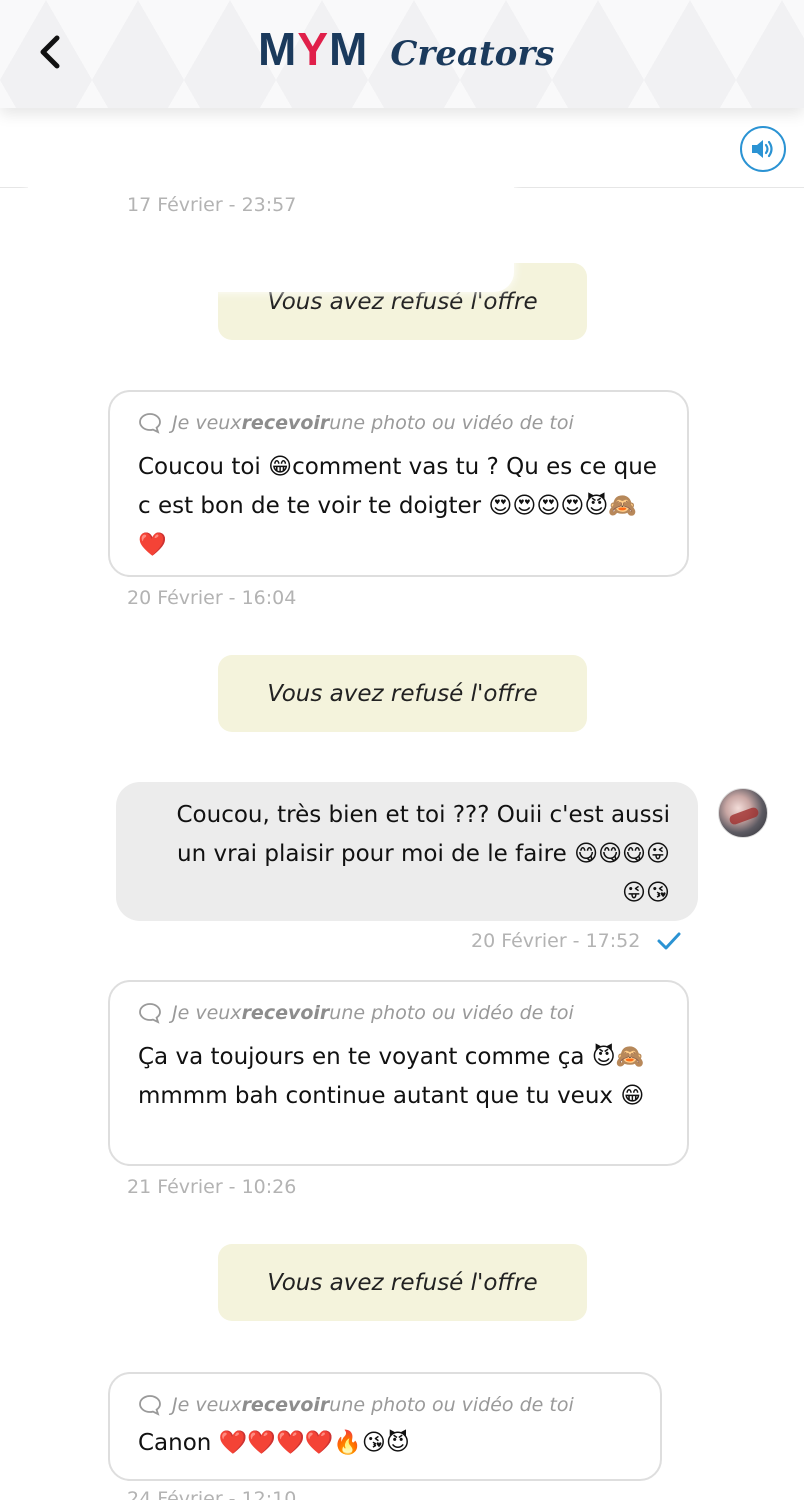 The height and width of the screenshot is (1500, 804). I want to click on message-timestamp: 20 Février - 16:04, so click(212, 598).